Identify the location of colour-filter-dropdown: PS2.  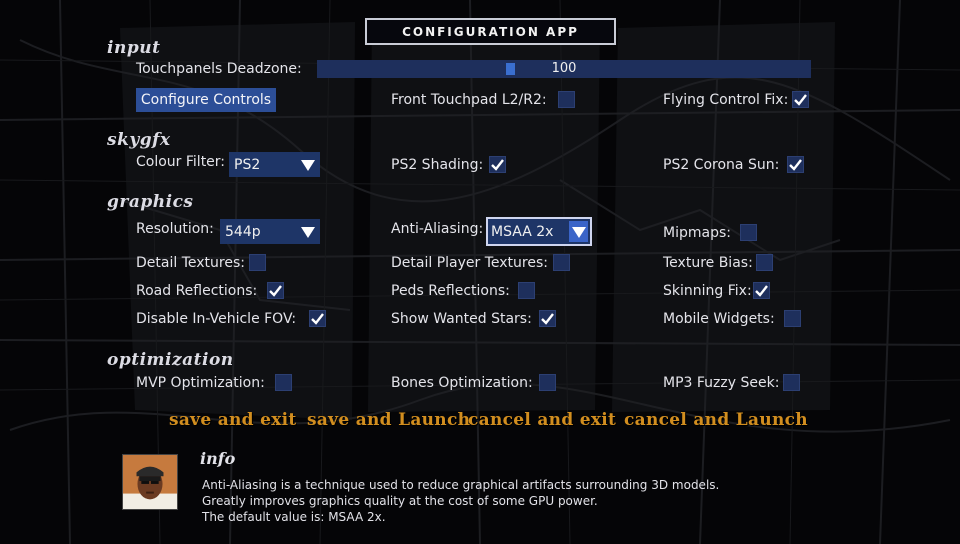
(274, 164).